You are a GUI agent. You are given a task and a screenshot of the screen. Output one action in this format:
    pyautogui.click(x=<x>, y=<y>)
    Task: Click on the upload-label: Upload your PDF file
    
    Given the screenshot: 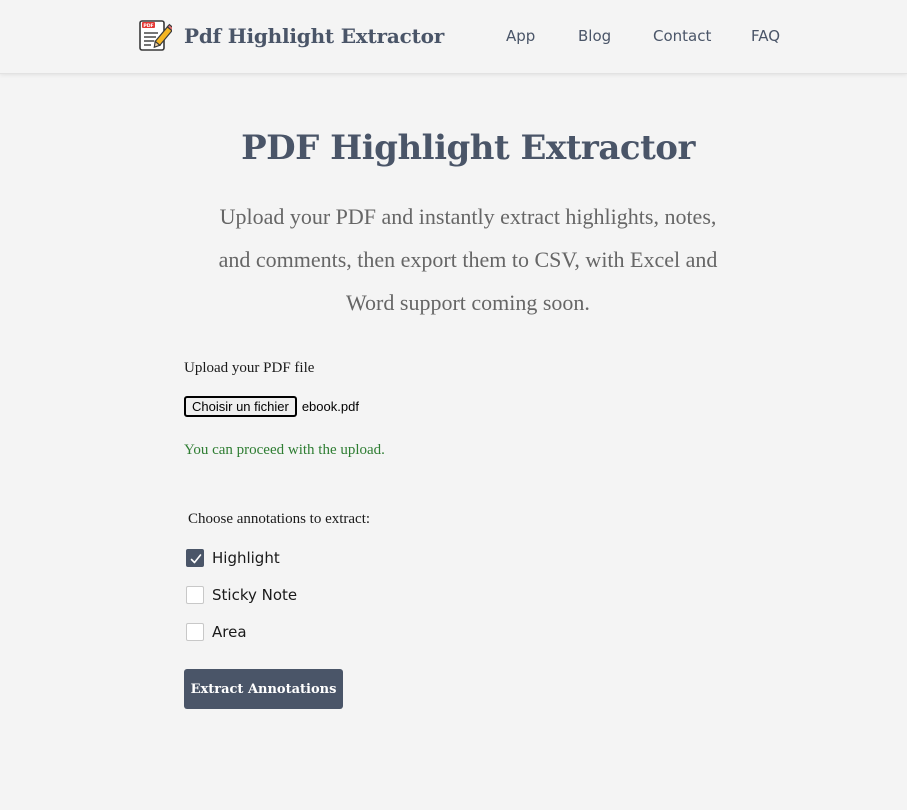 What is the action you would take?
    pyautogui.click(x=249, y=368)
    